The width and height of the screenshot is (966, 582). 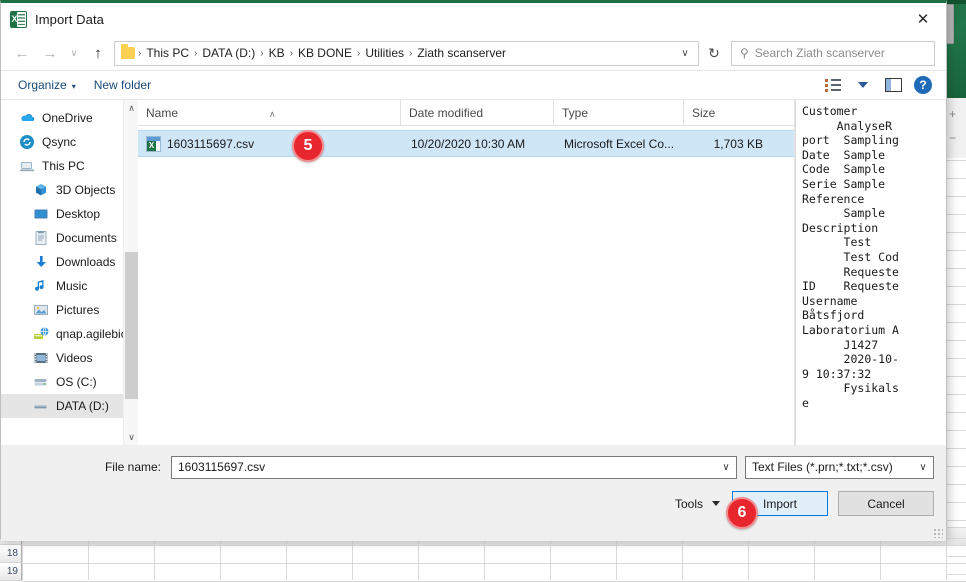 What do you see at coordinates (86, 262) in the screenshot?
I see `sidebar-item-label: Downloads` at bounding box center [86, 262].